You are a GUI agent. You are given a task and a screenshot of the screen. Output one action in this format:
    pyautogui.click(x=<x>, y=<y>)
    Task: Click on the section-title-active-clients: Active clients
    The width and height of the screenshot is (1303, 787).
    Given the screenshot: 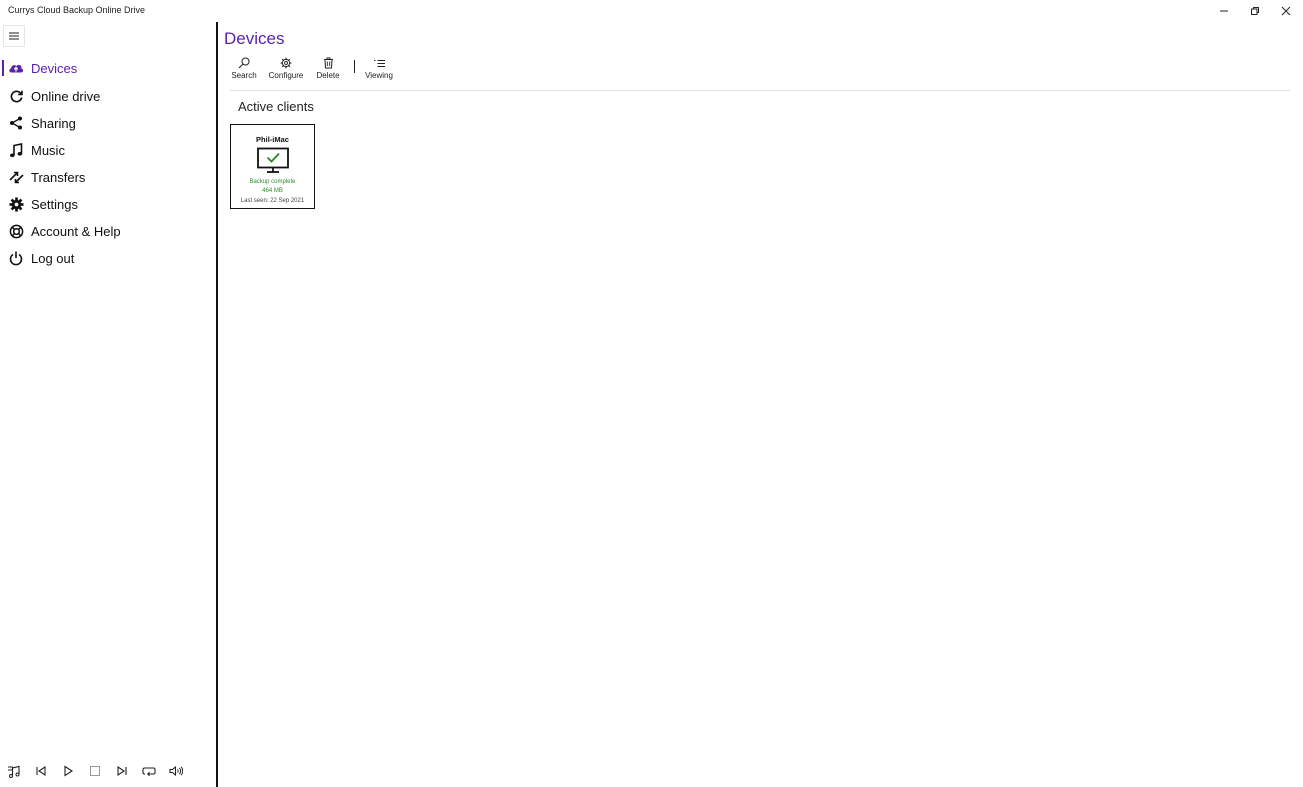 What is the action you would take?
    pyautogui.click(x=276, y=106)
    